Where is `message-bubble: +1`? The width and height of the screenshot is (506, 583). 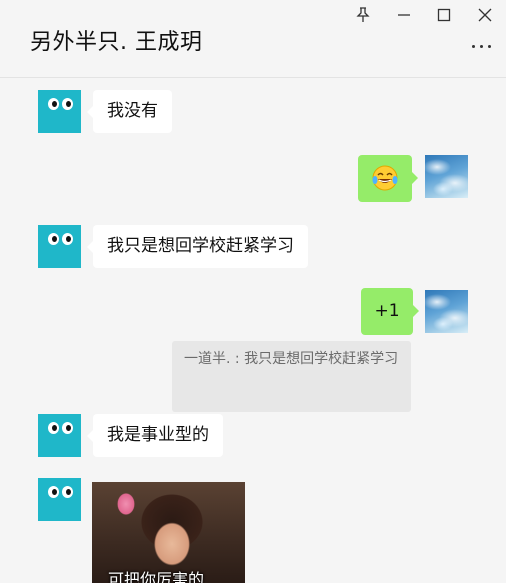 message-bubble: +1 is located at coordinates (390, 311).